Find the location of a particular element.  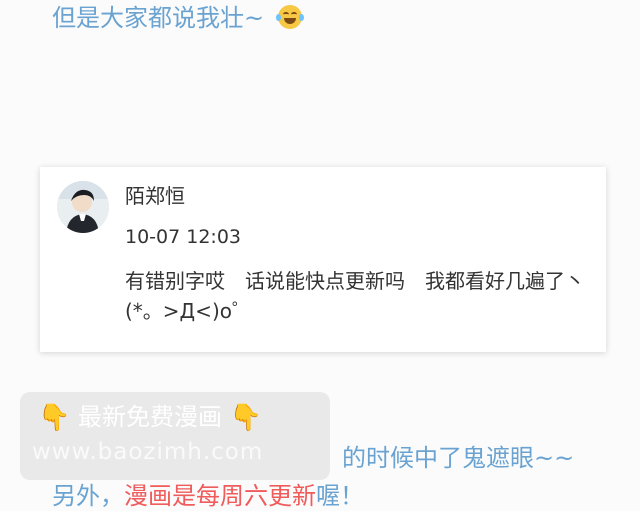

bottom-caption-line: 另外，漫画是每周六更新喔！ is located at coordinates (208, 496).